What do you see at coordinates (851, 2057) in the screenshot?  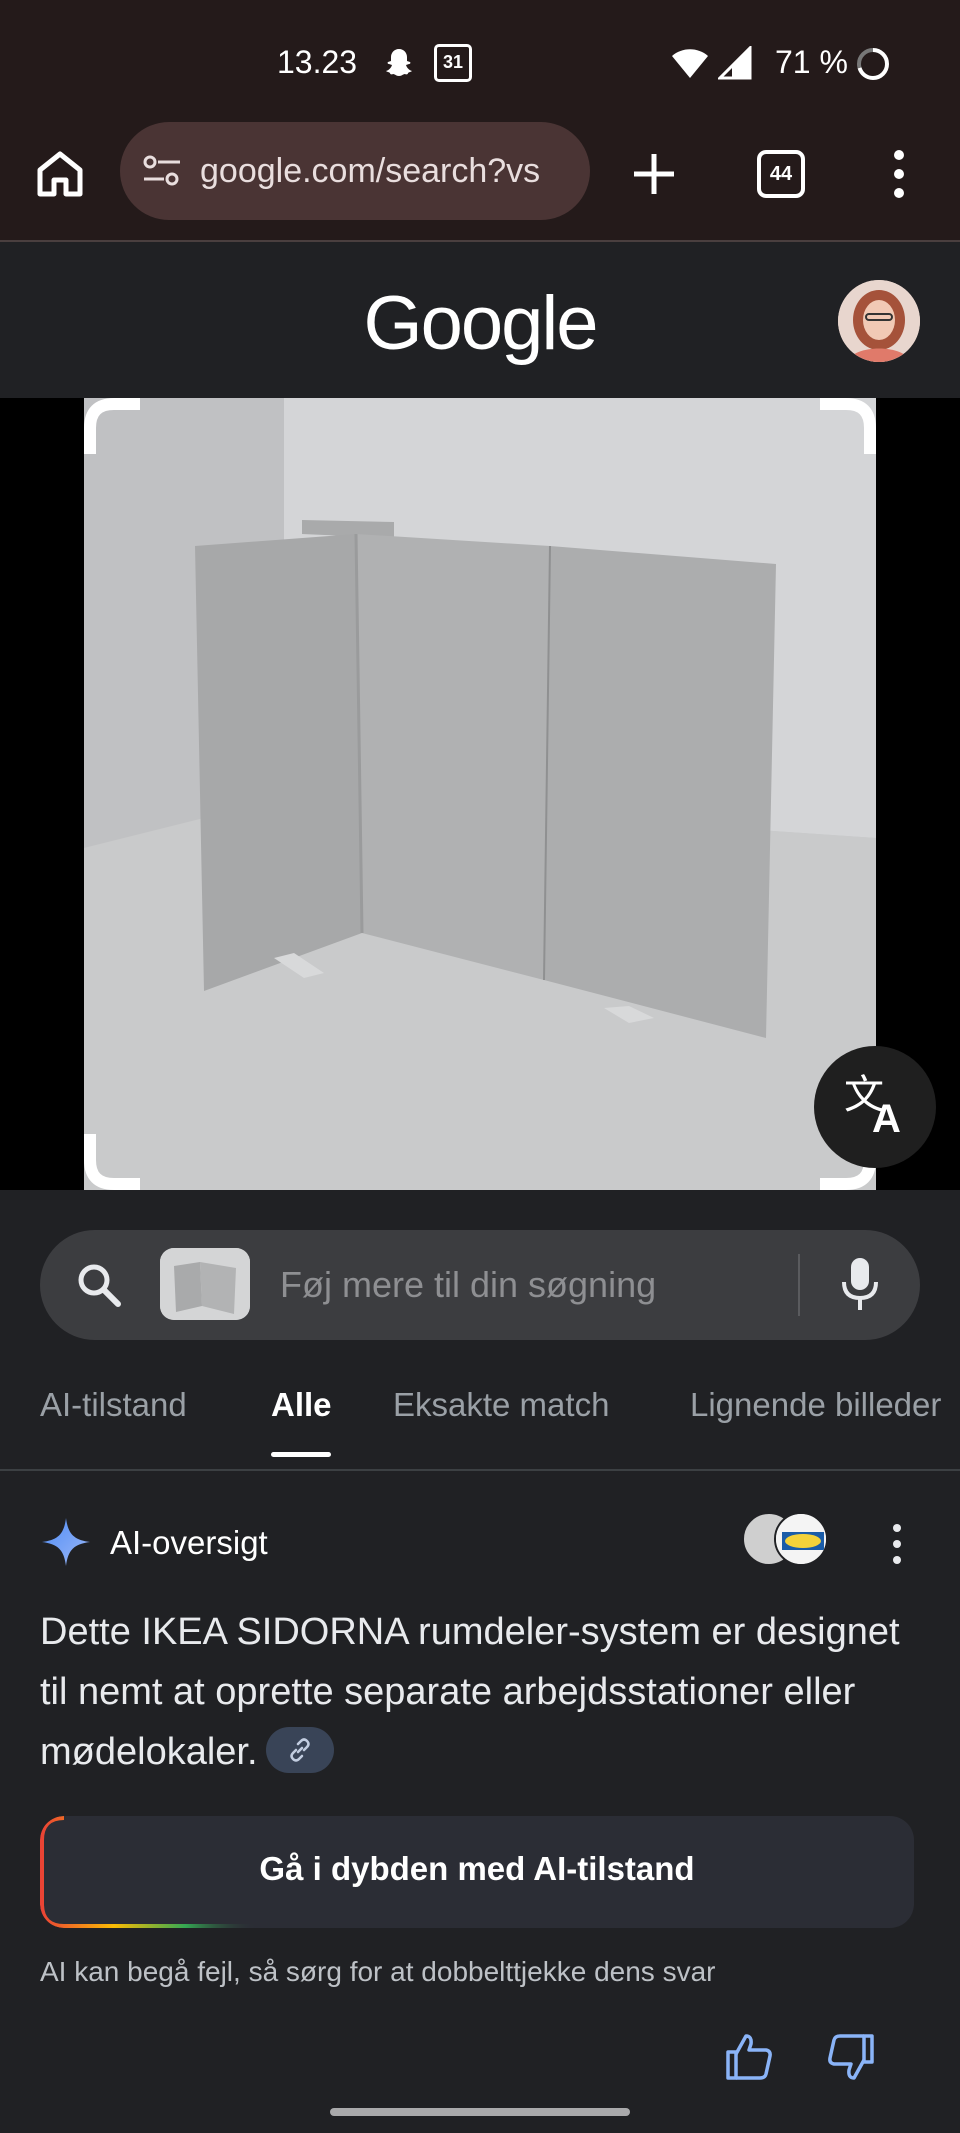 I see `thumb-down-icon` at bounding box center [851, 2057].